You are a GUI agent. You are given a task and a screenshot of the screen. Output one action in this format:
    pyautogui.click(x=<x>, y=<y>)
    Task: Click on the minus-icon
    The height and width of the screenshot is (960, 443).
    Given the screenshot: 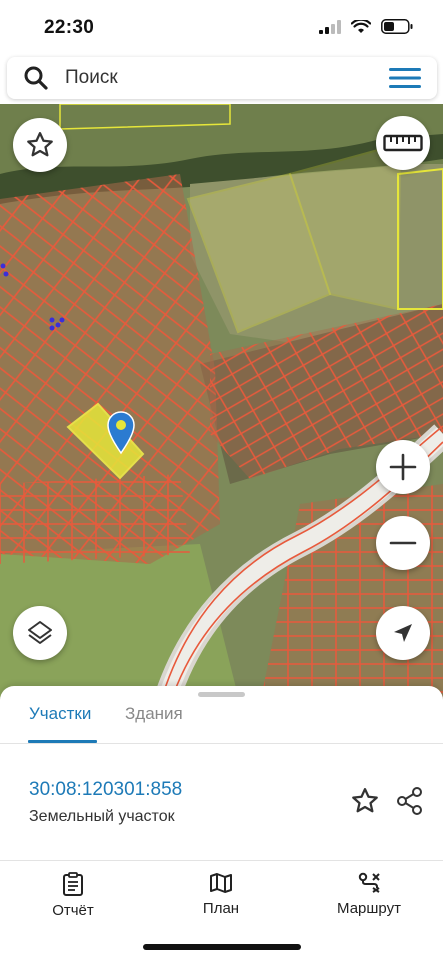 What is the action you would take?
    pyautogui.click(x=403, y=543)
    